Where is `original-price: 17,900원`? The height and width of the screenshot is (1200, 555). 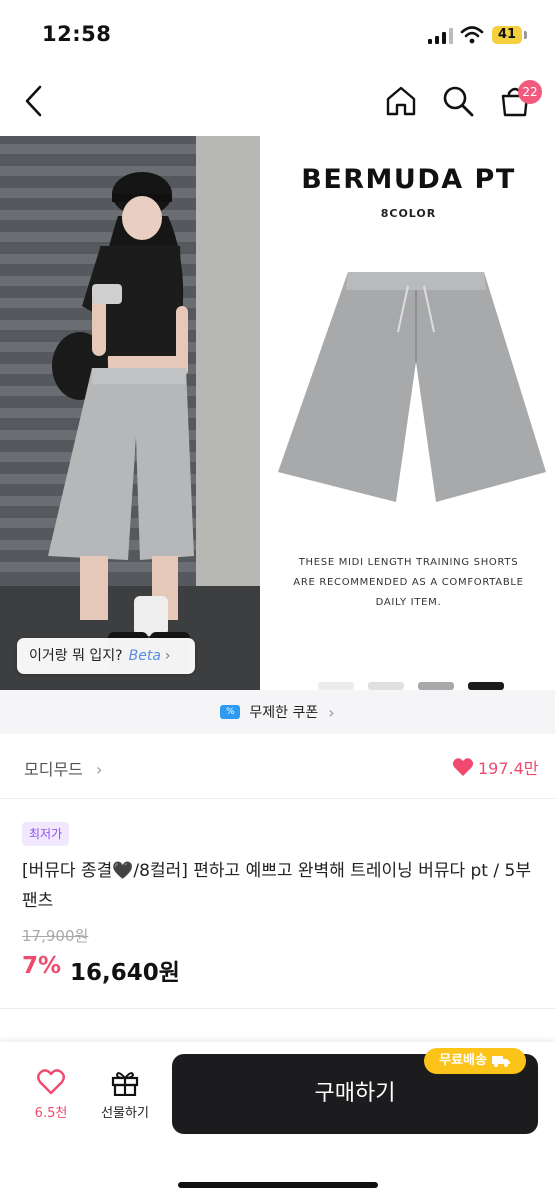 original-price: 17,900원 is located at coordinates (55, 936).